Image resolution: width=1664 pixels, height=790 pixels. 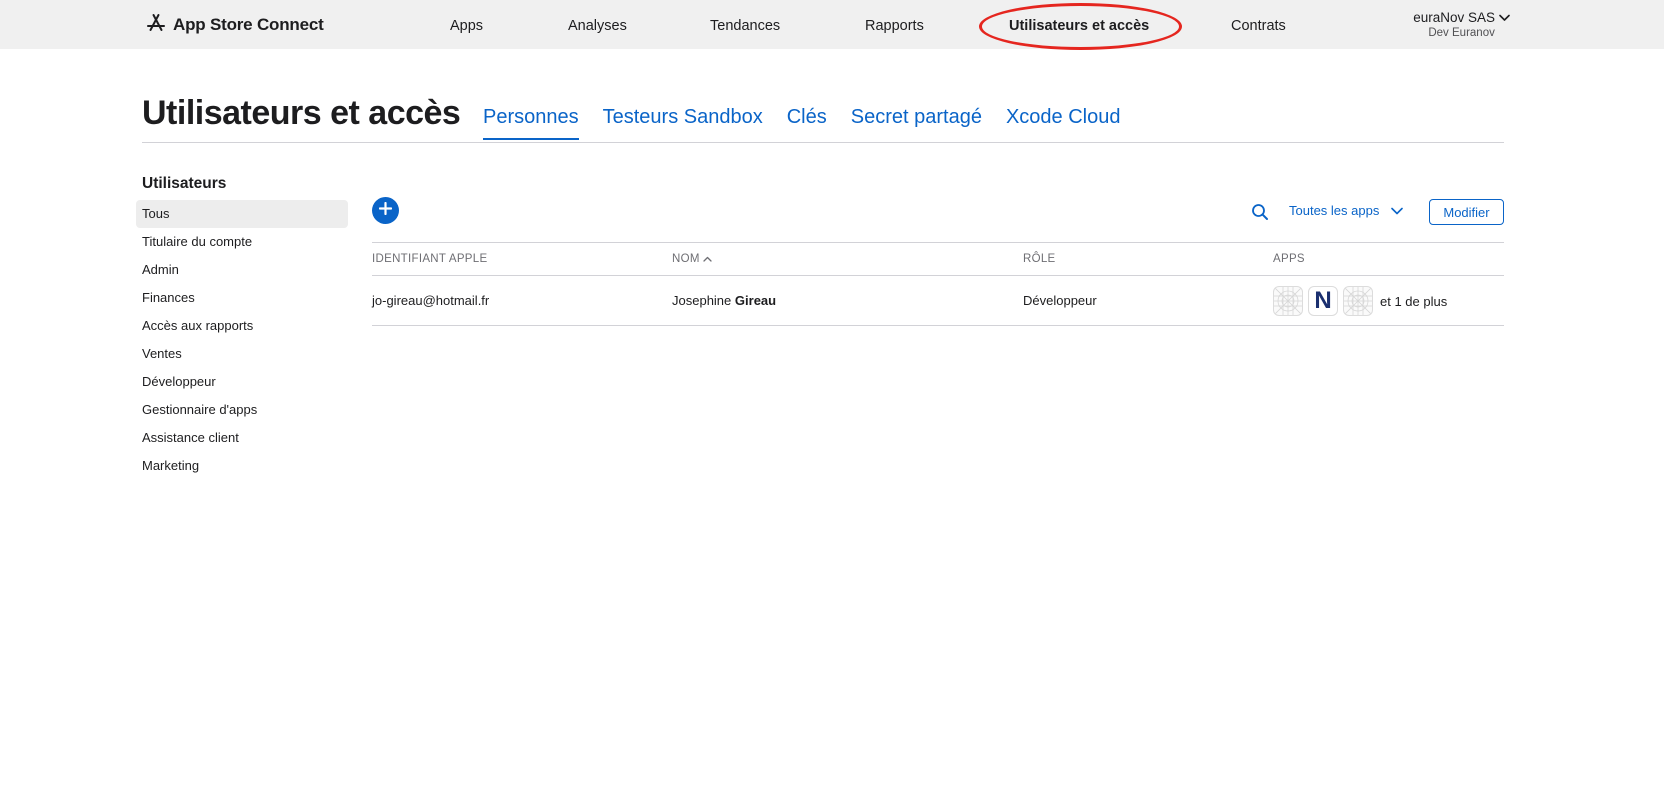 I want to click on cell-role: Développeur, so click(x=1060, y=300).